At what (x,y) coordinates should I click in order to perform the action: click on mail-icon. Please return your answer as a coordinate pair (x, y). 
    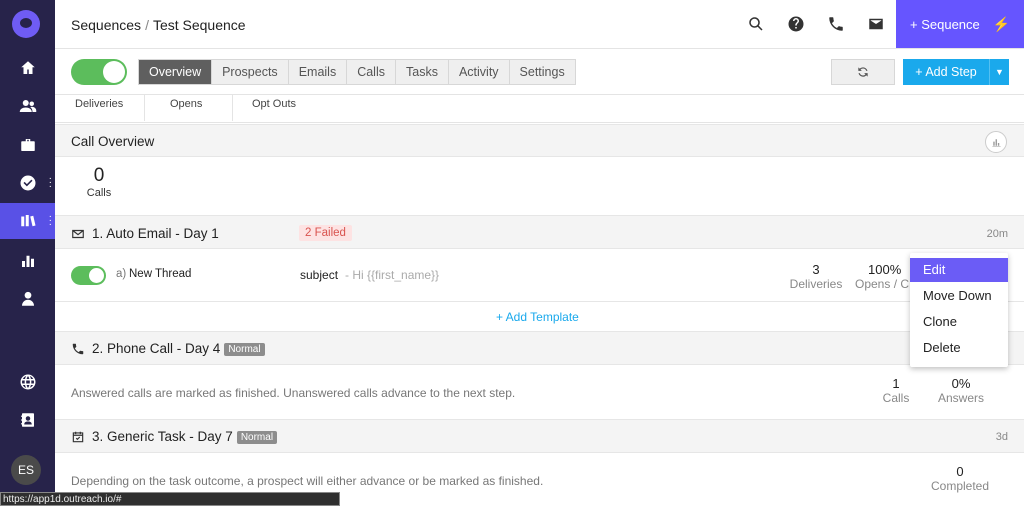
    Looking at the image, I should click on (876, 24).